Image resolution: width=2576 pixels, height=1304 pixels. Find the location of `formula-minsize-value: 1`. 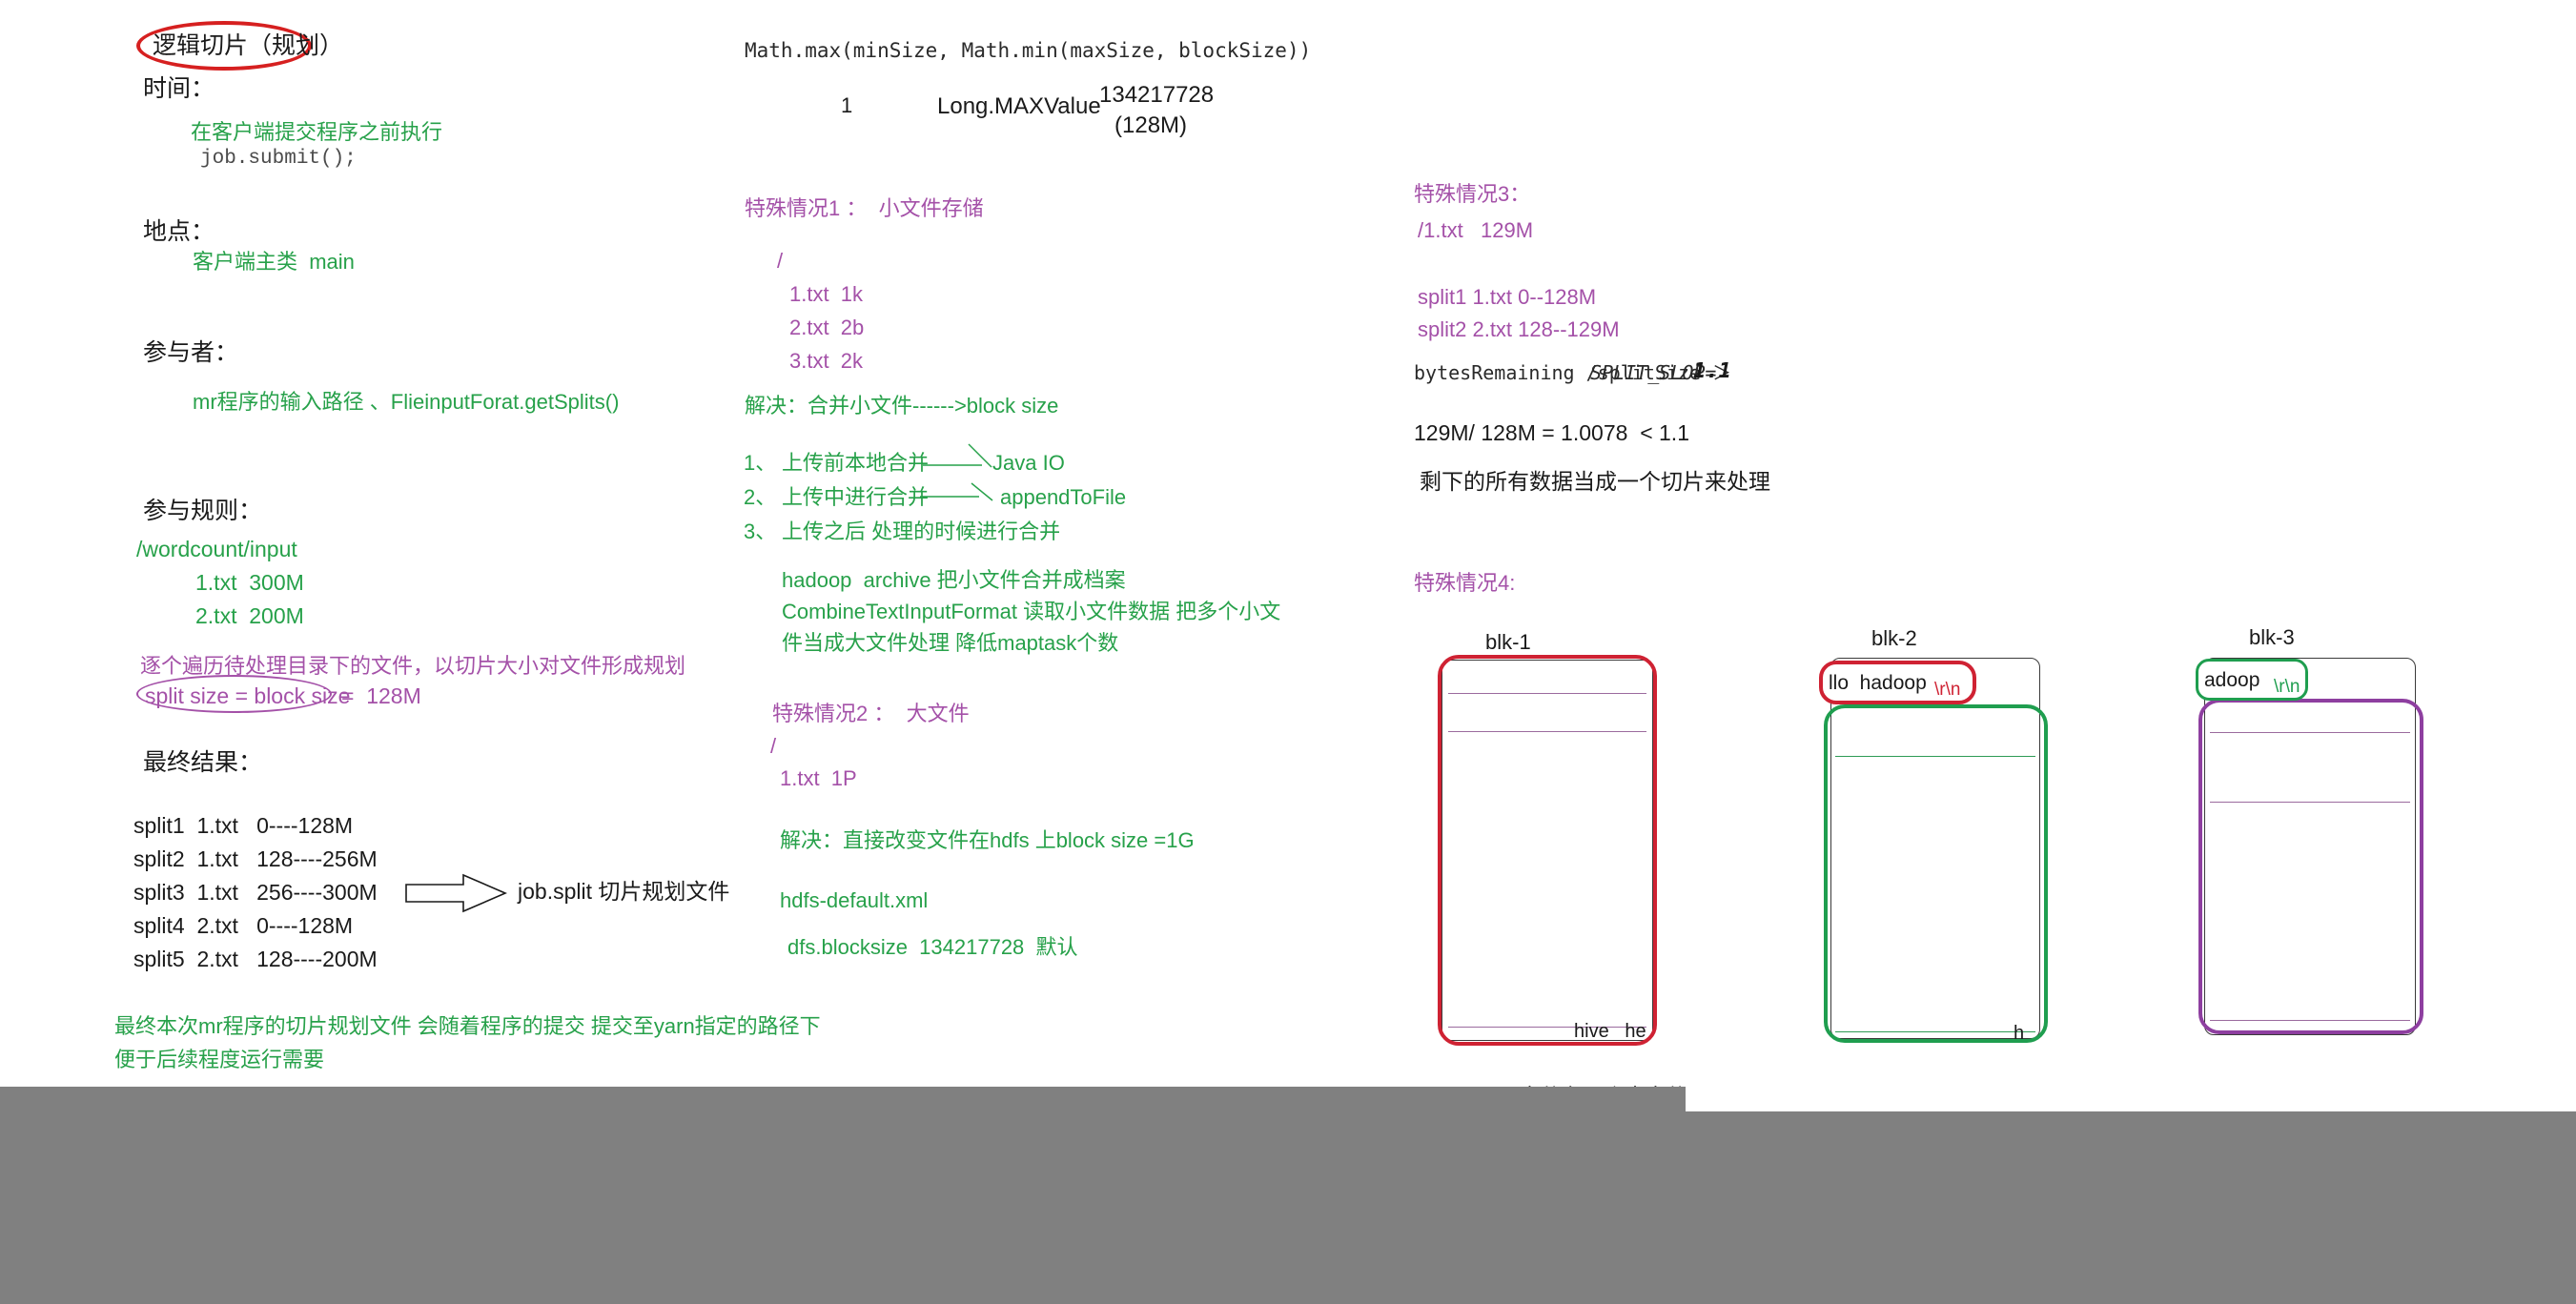

formula-minsize-value: 1 is located at coordinates (847, 105).